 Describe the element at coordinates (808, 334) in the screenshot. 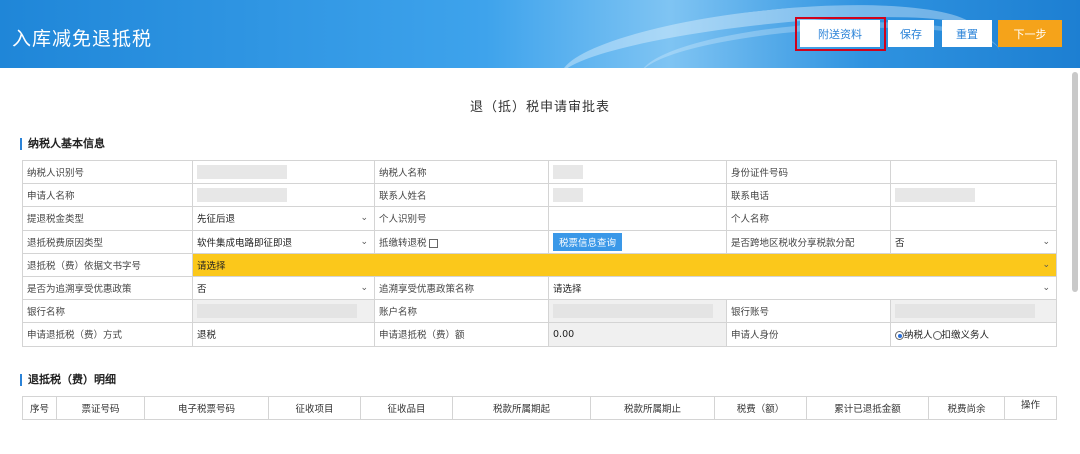

I see `label-applicant-identity: 申请人身份` at that location.